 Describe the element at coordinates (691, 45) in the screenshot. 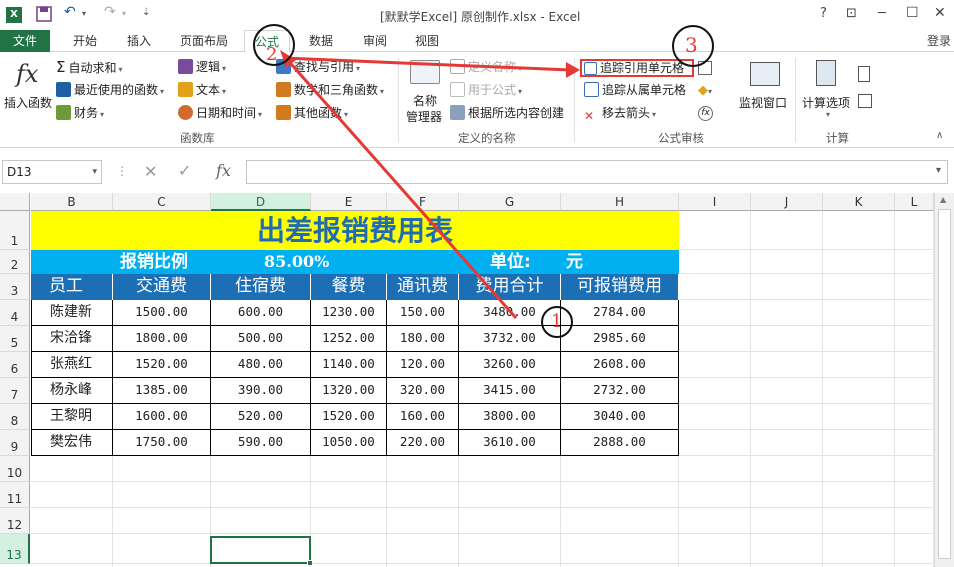

I see `annotation-number-3: 3` at that location.